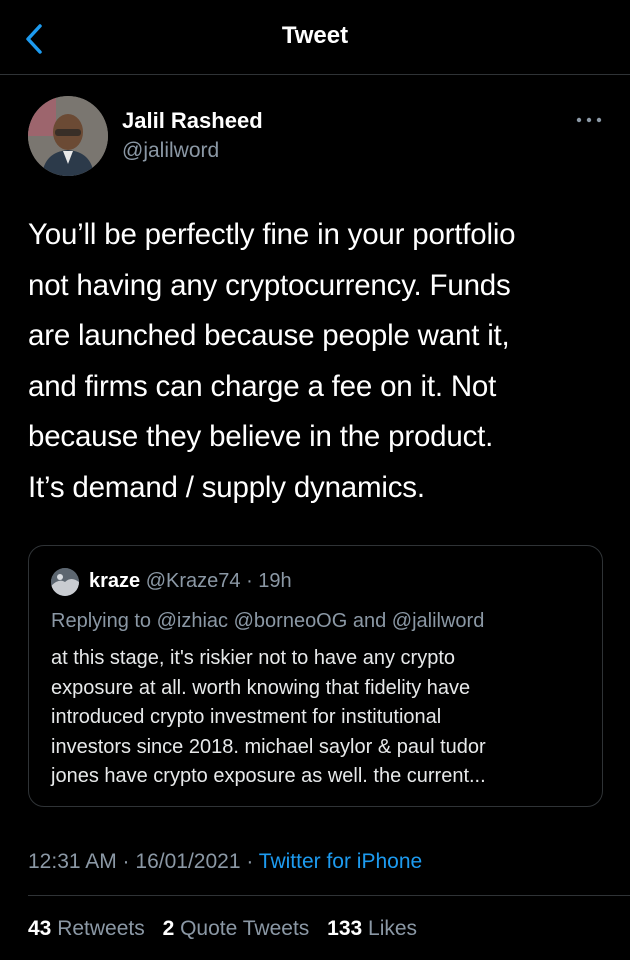  What do you see at coordinates (143, 861) in the screenshot?
I see `tweet-timestamp: 12:31 AM · 16/01/2021 ·` at bounding box center [143, 861].